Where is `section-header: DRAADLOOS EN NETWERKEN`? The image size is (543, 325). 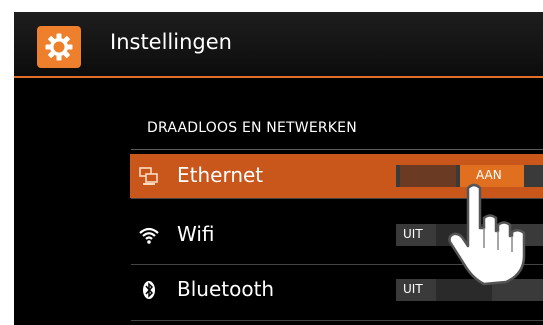
section-header: DRAADLOOS EN NETWERKEN is located at coordinates (252, 128).